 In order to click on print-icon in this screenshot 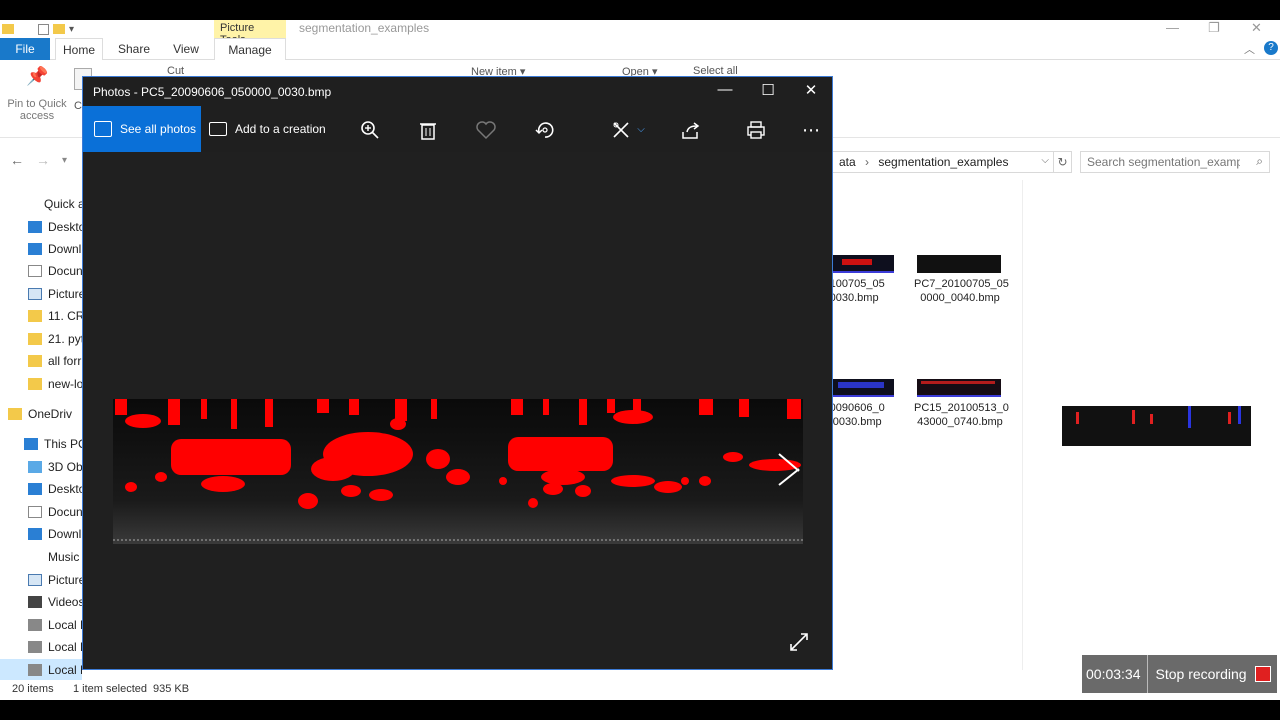, I will do `click(756, 130)`.